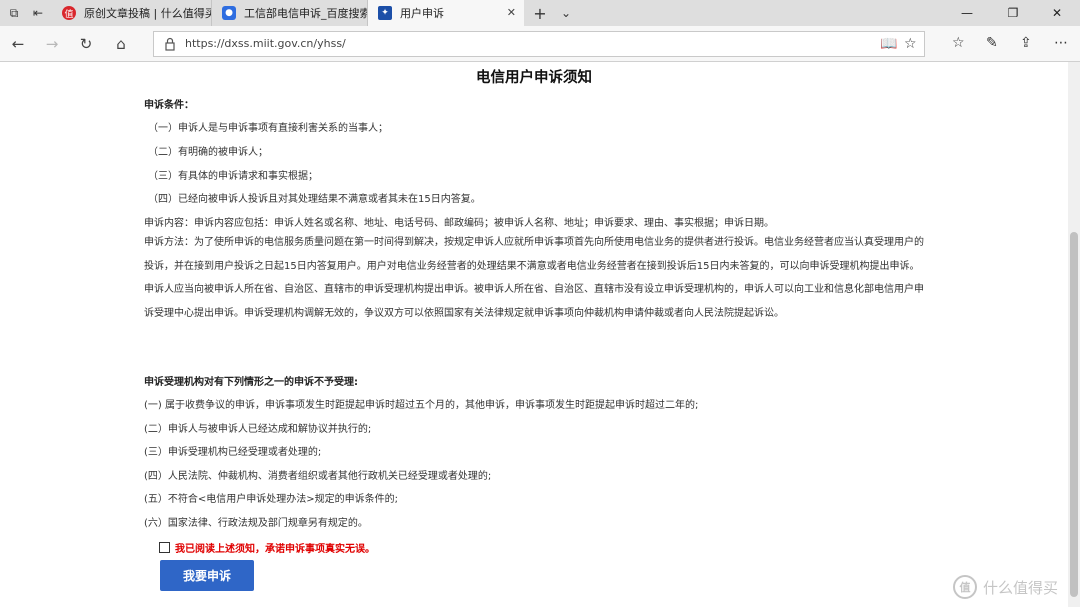 The image size is (1080, 607). Describe the element at coordinates (1061, 43) in the screenshot. I see `more-icon: ⋯` at that location.